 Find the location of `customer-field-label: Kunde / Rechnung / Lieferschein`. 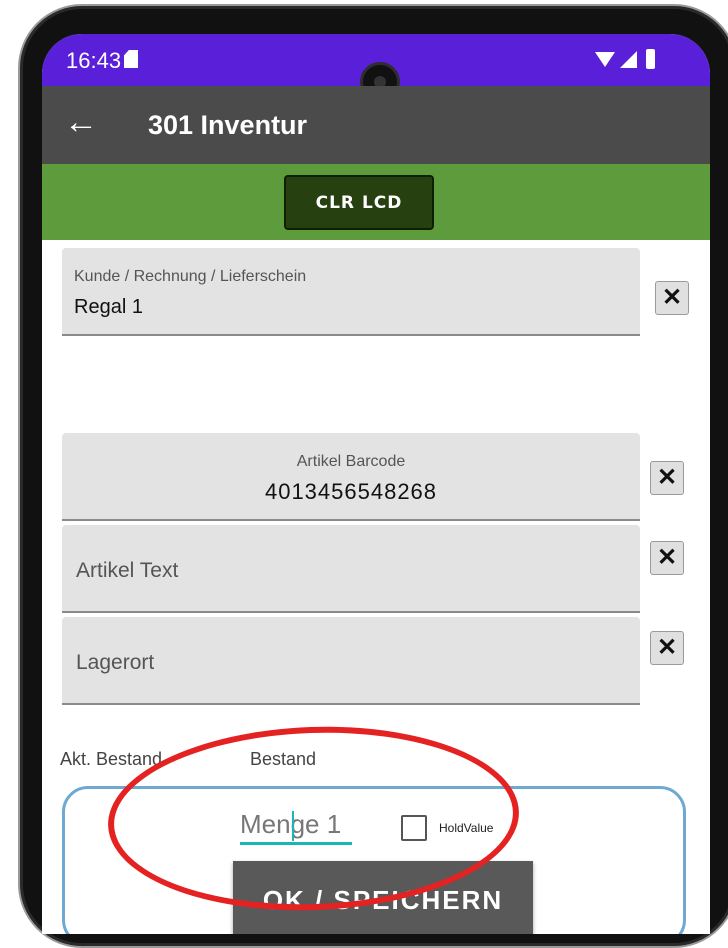

customer-field-label: Kunde / Rechnung / Lieferschein is located at coordinates (190, 276).